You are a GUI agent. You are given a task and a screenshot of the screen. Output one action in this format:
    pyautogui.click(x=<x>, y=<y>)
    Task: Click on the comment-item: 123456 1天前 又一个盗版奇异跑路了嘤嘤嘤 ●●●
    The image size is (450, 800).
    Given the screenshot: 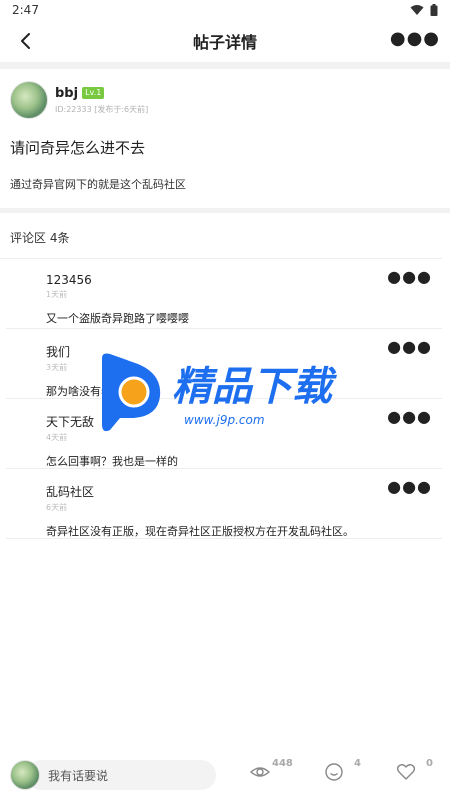 What is the action you would take?
    pyautogui.click(x=224, y=294)
    